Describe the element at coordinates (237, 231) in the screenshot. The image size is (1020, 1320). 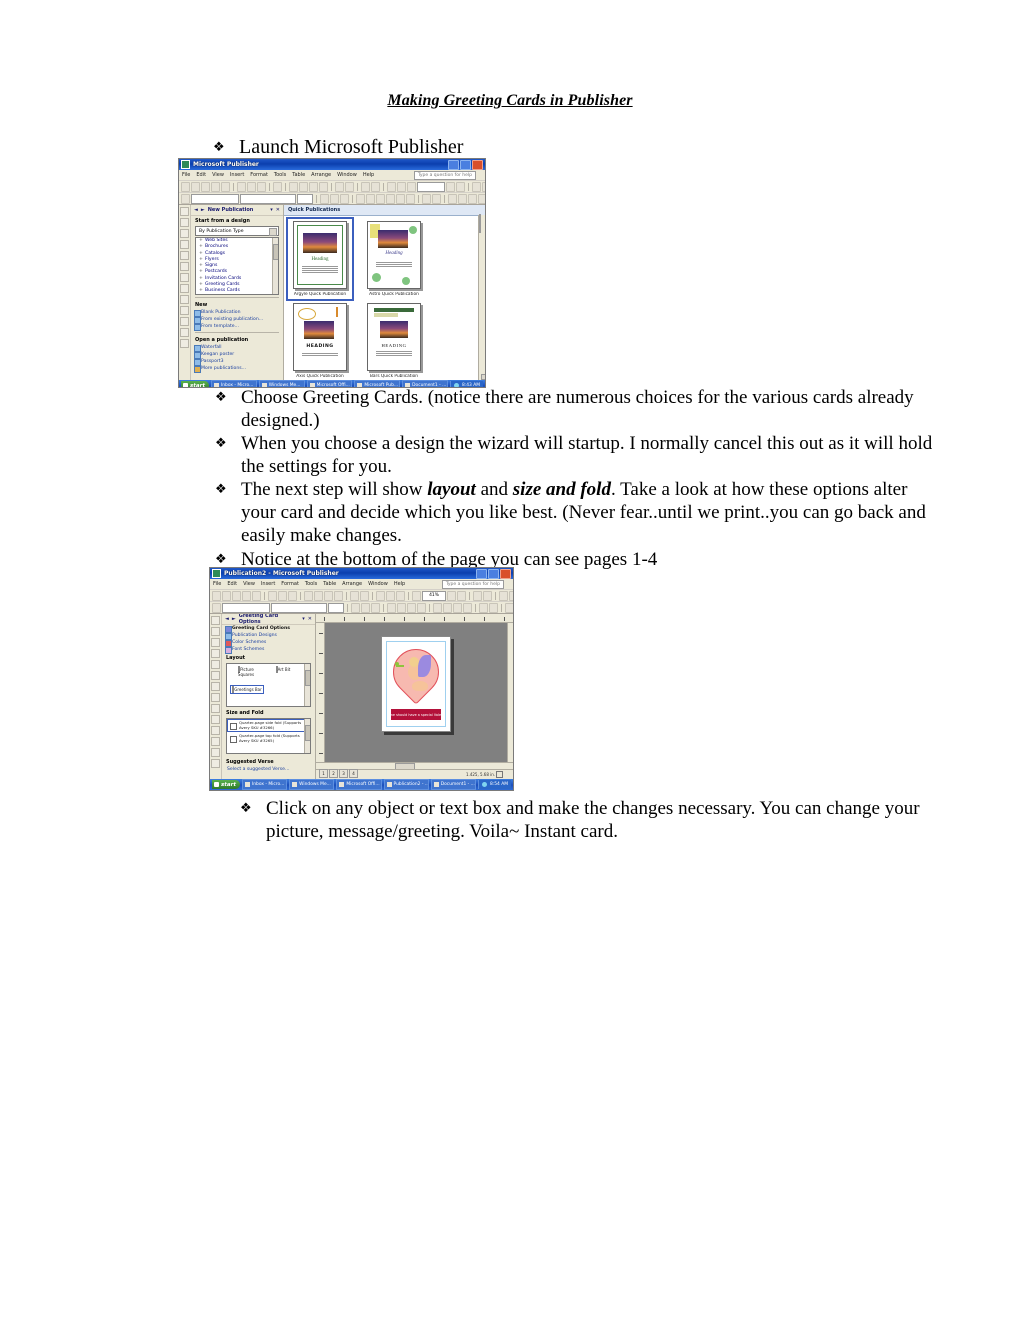
I see `publication-type-select: By Publication Type` at that location.